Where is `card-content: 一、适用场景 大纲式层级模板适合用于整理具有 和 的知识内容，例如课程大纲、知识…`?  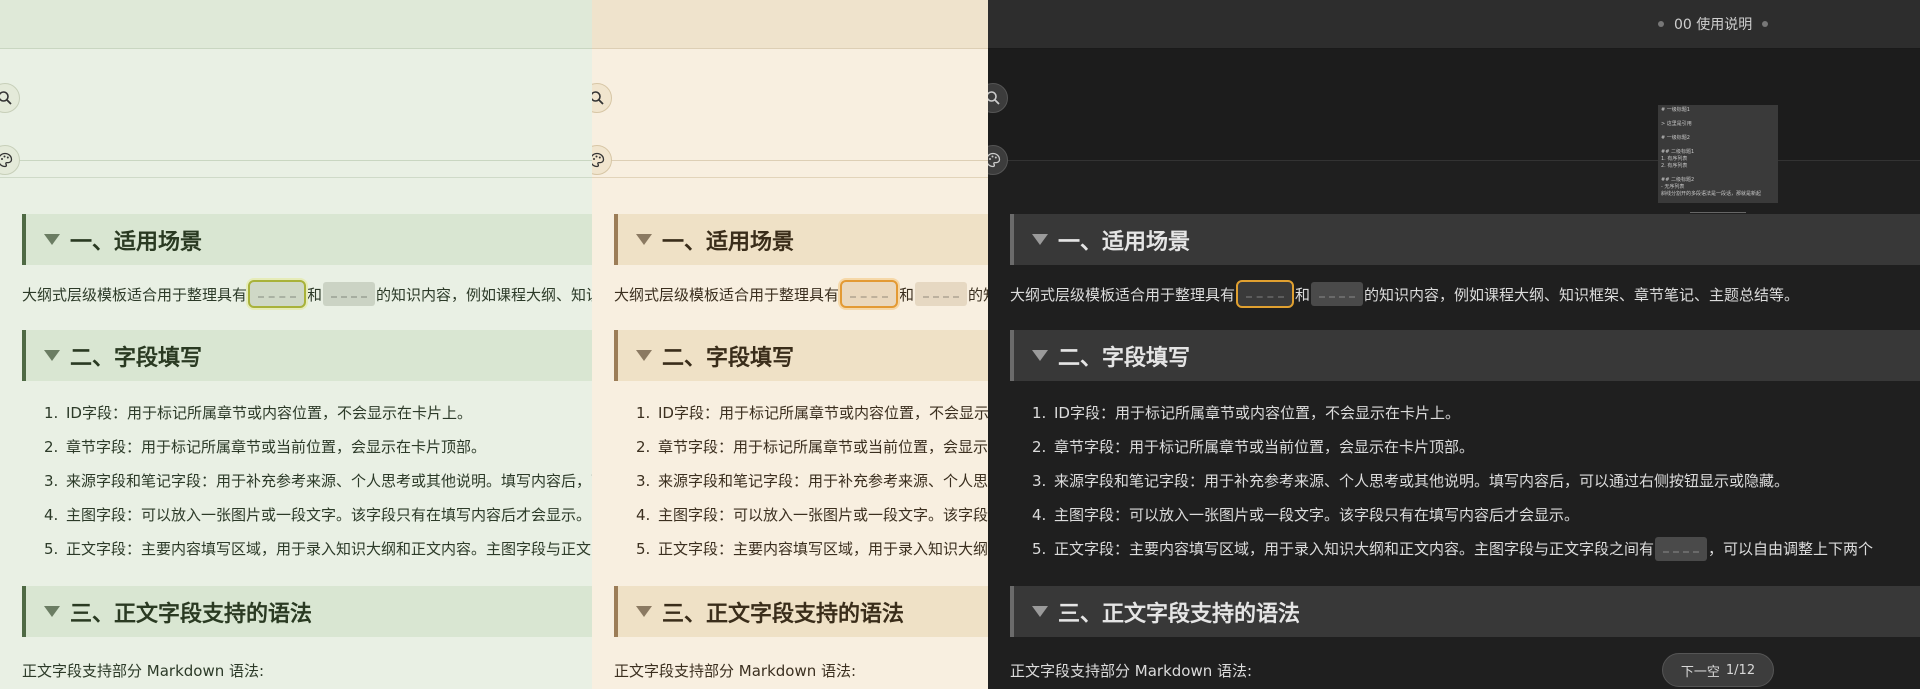 card-content: 一、适用场景 大纲式层级模板适合用于整理具有 和 的知识内容，例如课程大纲、知识… is located at coordinates (790, 444).